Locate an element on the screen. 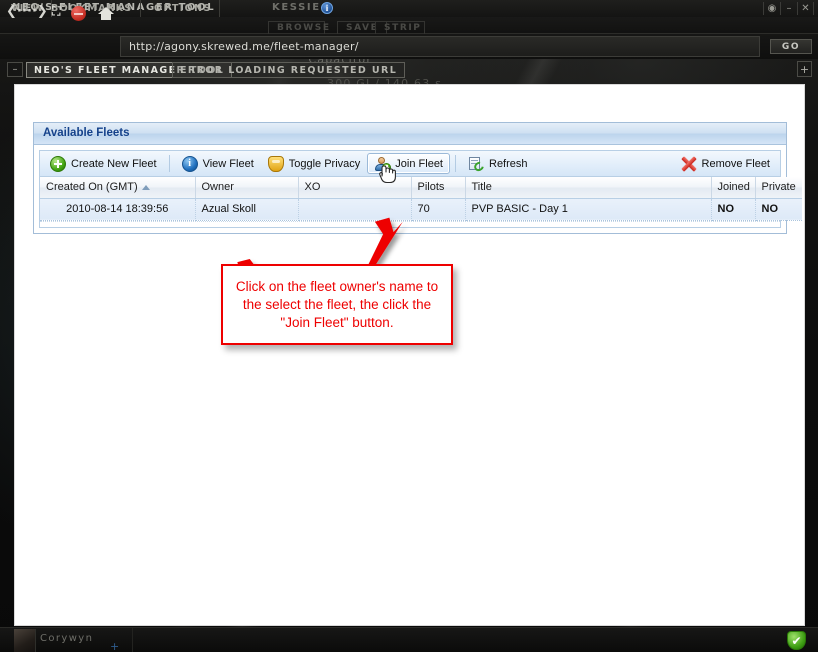 Image resolution: width=818 pixels, height=652 pixels. join-fleet-label: Join Fleet is located at coordinates (419, 163).